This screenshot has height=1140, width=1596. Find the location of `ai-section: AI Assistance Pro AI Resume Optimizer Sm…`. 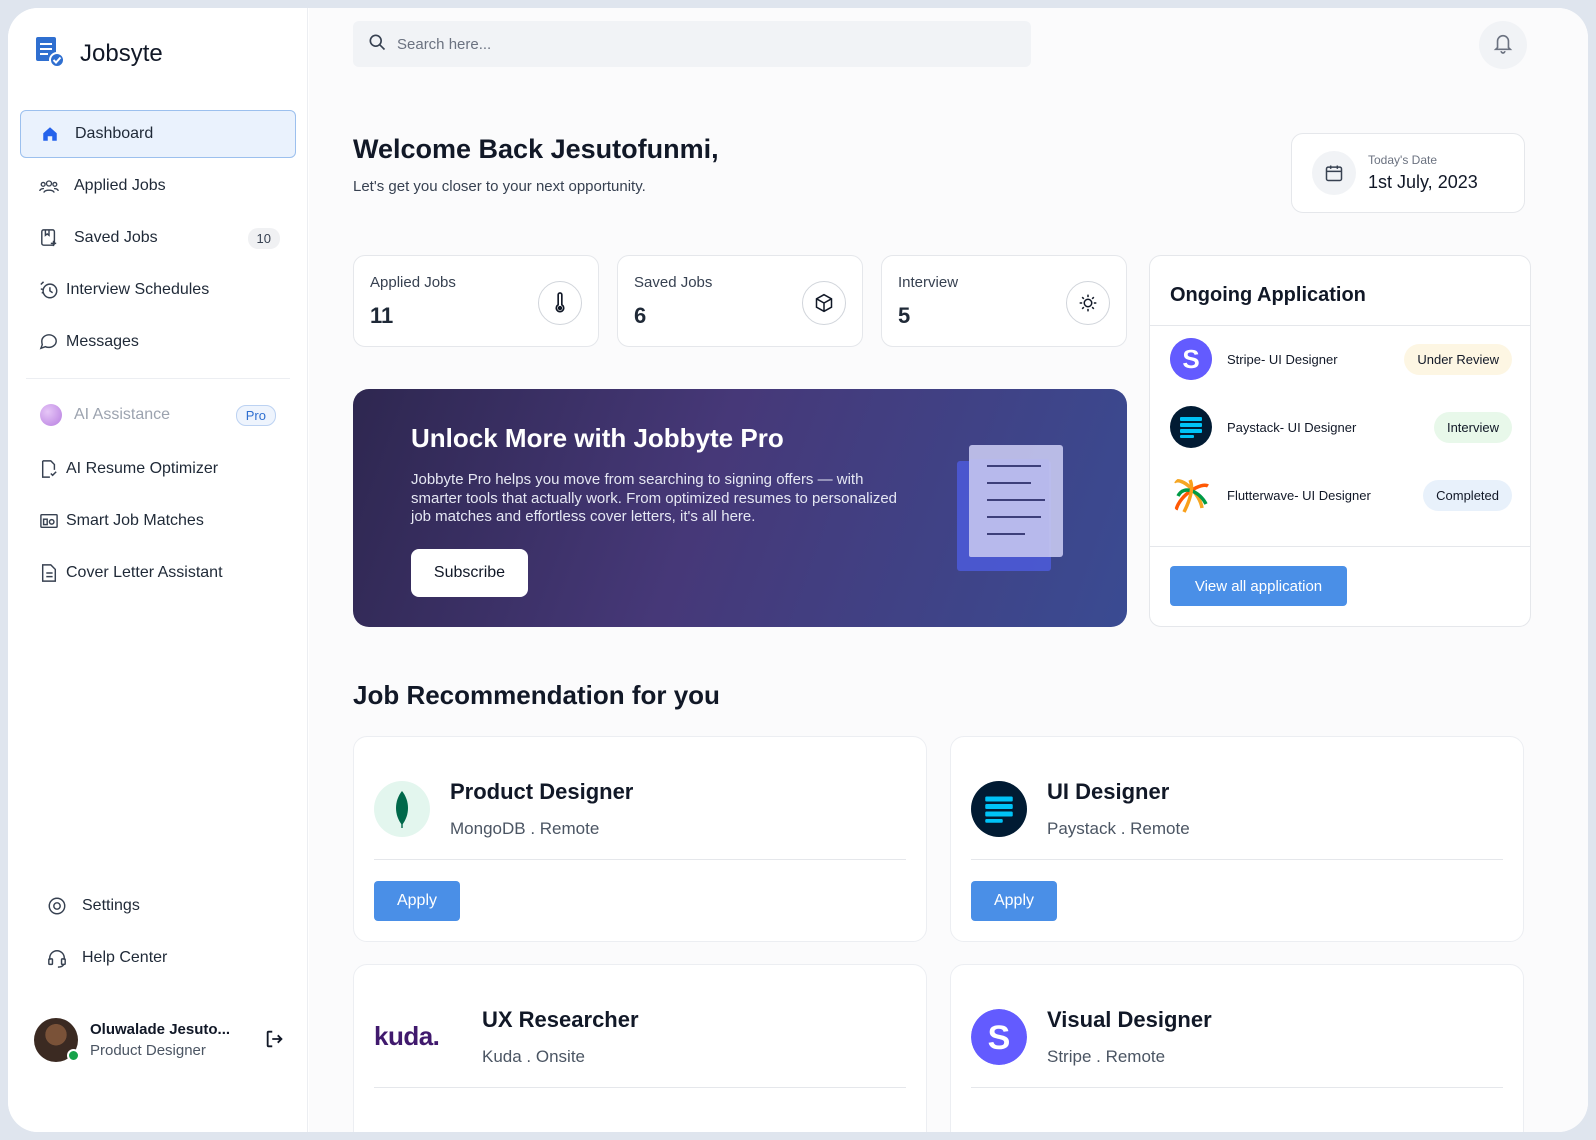

ai-section: AI Assistance Pro AI Resume Optimizer Sm… is located at coordinates (158, 484).